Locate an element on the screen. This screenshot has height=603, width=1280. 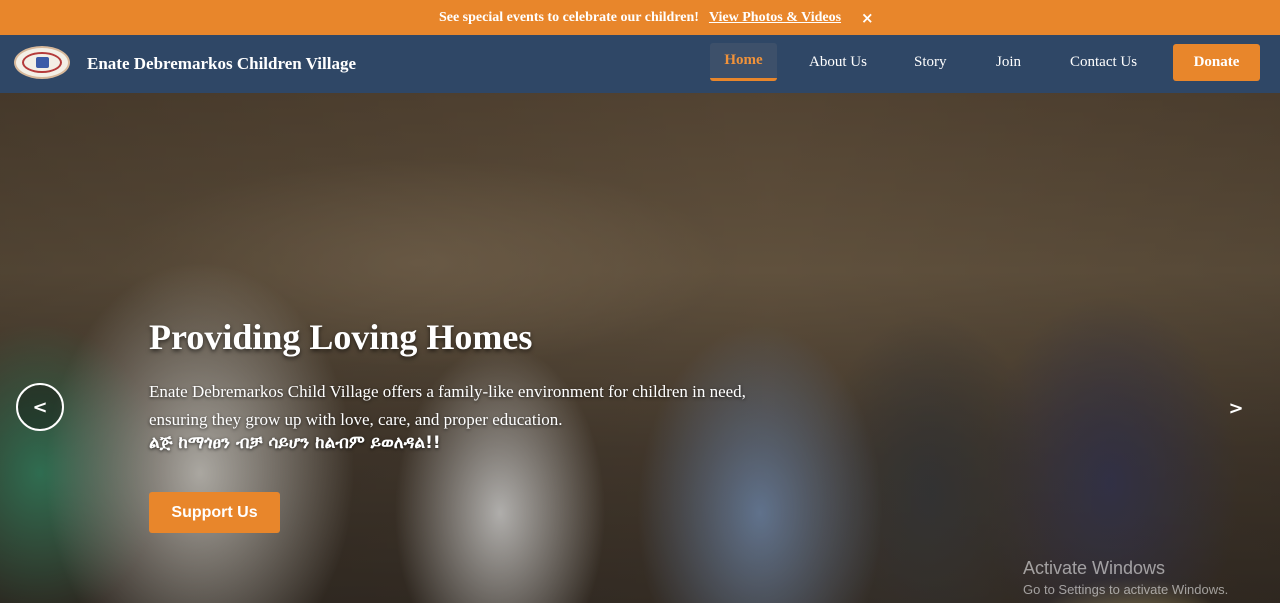
close-icon: × is located at coordinates (867, 18).